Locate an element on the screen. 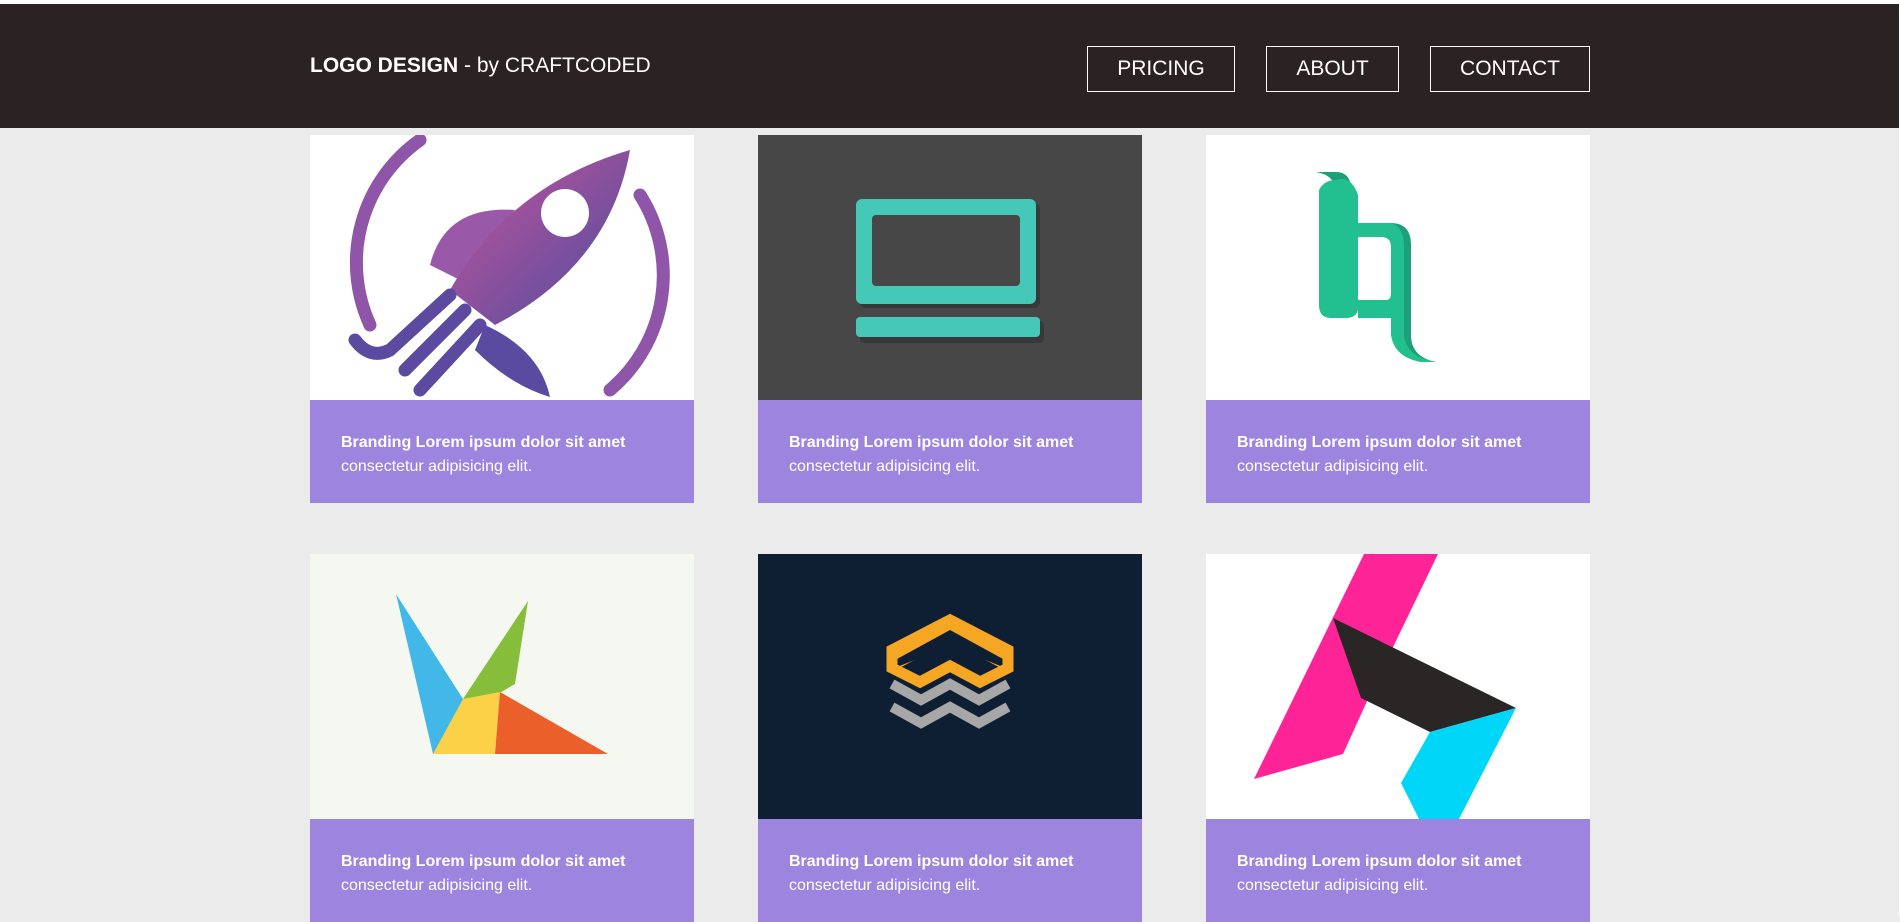 Image resolution: width=1900 pixels, height=922 pixels. nav-pricing-button: PRICING is located at coordinates (1161, 69).